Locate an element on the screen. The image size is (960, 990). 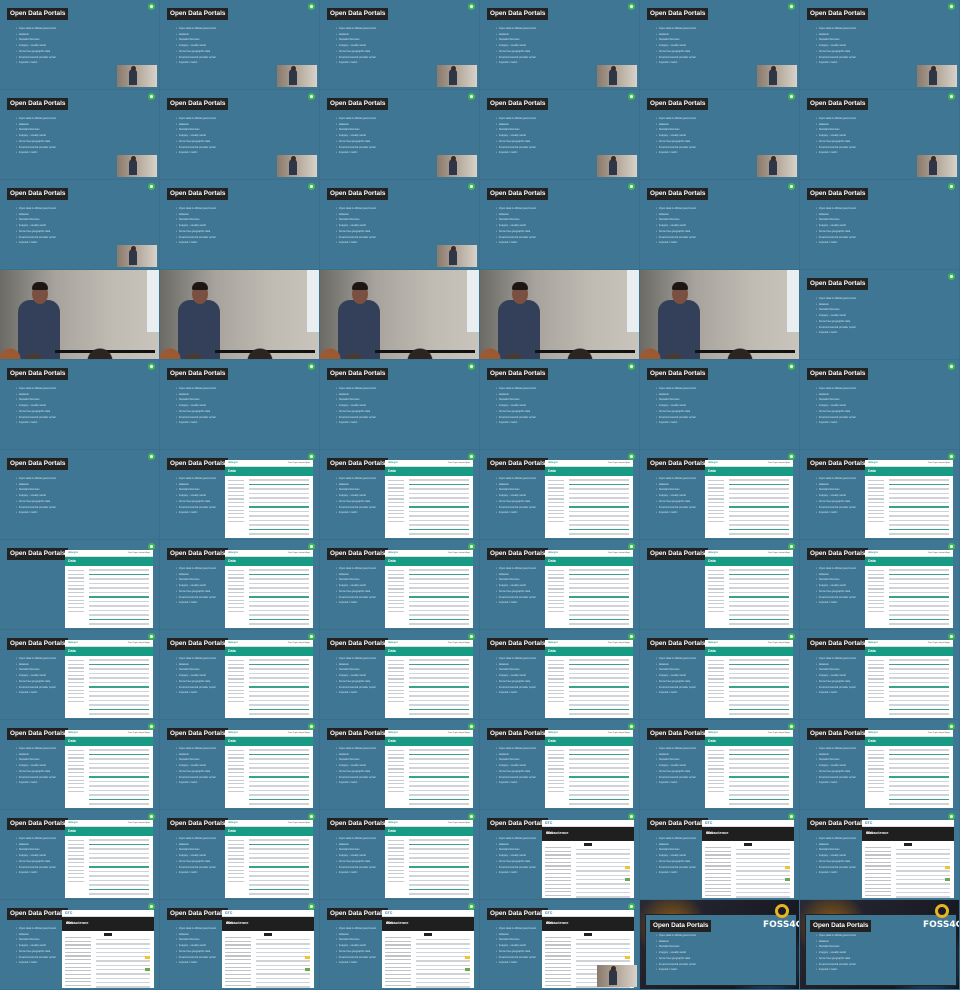
site-logo: data.gov is located at coordinates (553, 552).